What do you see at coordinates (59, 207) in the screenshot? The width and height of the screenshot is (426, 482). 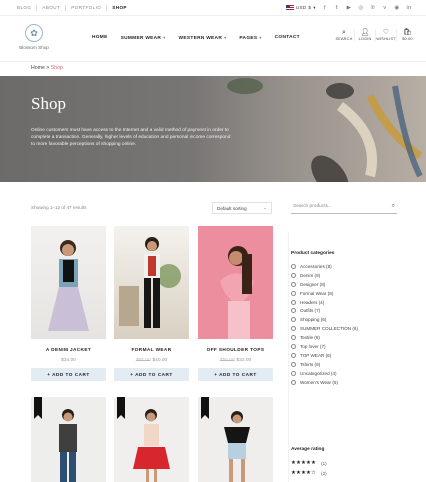 I see `results-count: Showing 1–12 of 47 results` at bounding box center [59, 207].